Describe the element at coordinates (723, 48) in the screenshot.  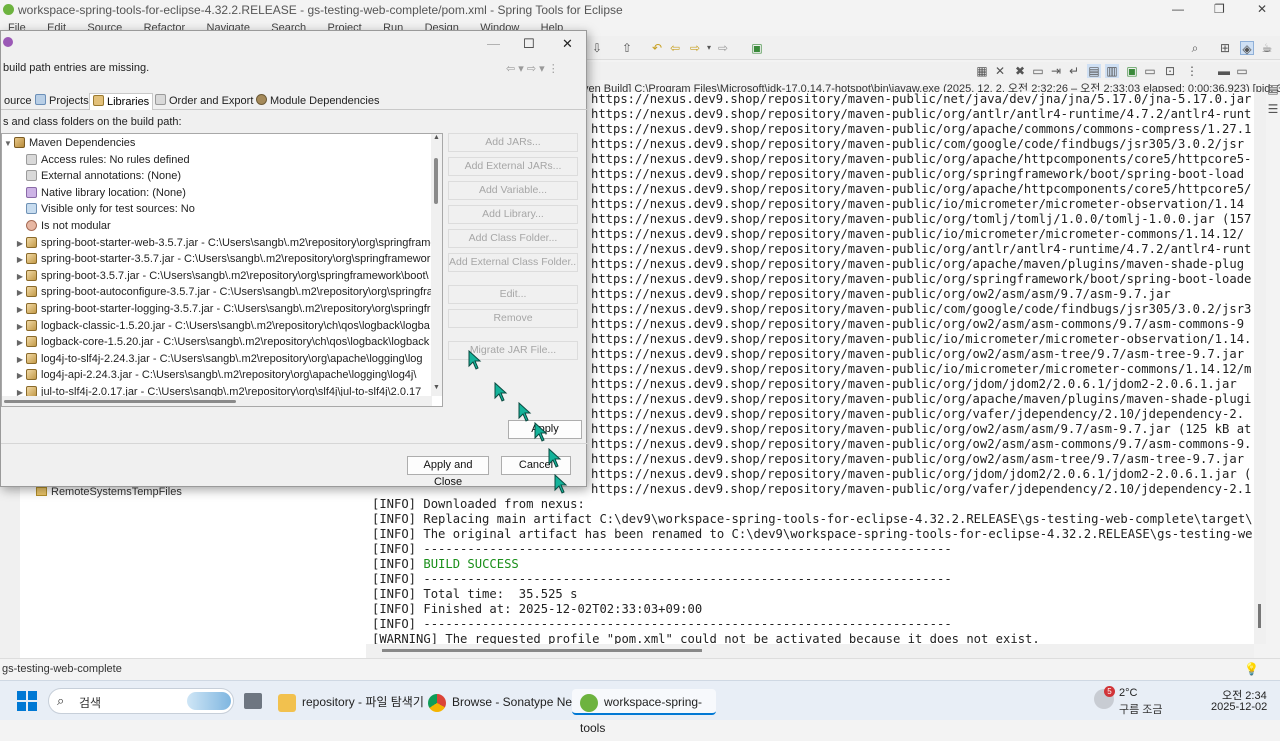
I see `forward-icon: ⇨` at that location.